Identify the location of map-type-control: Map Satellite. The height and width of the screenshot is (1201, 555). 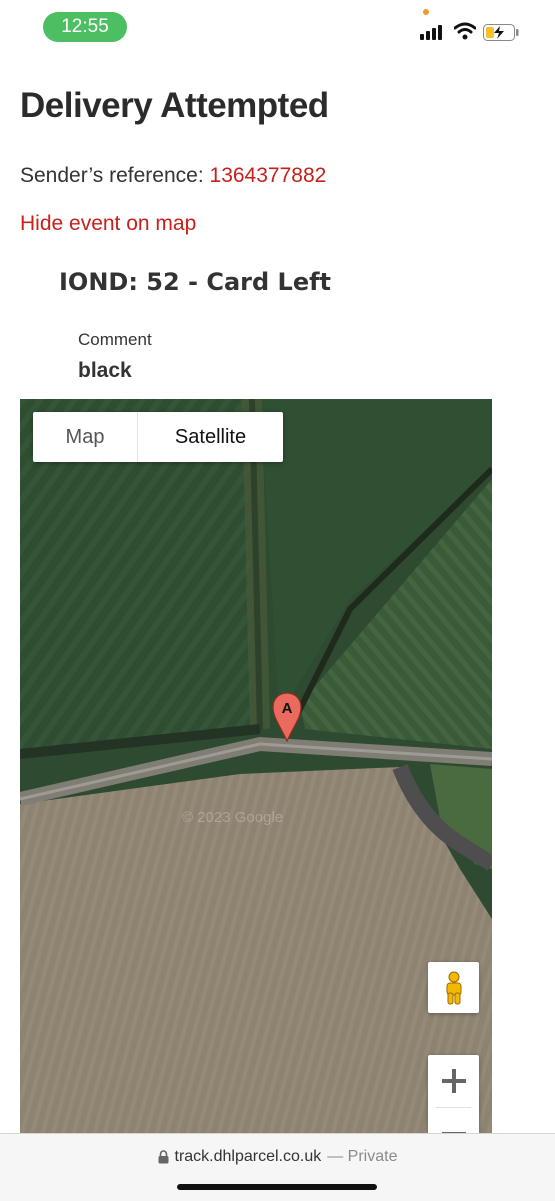
(158, 437).